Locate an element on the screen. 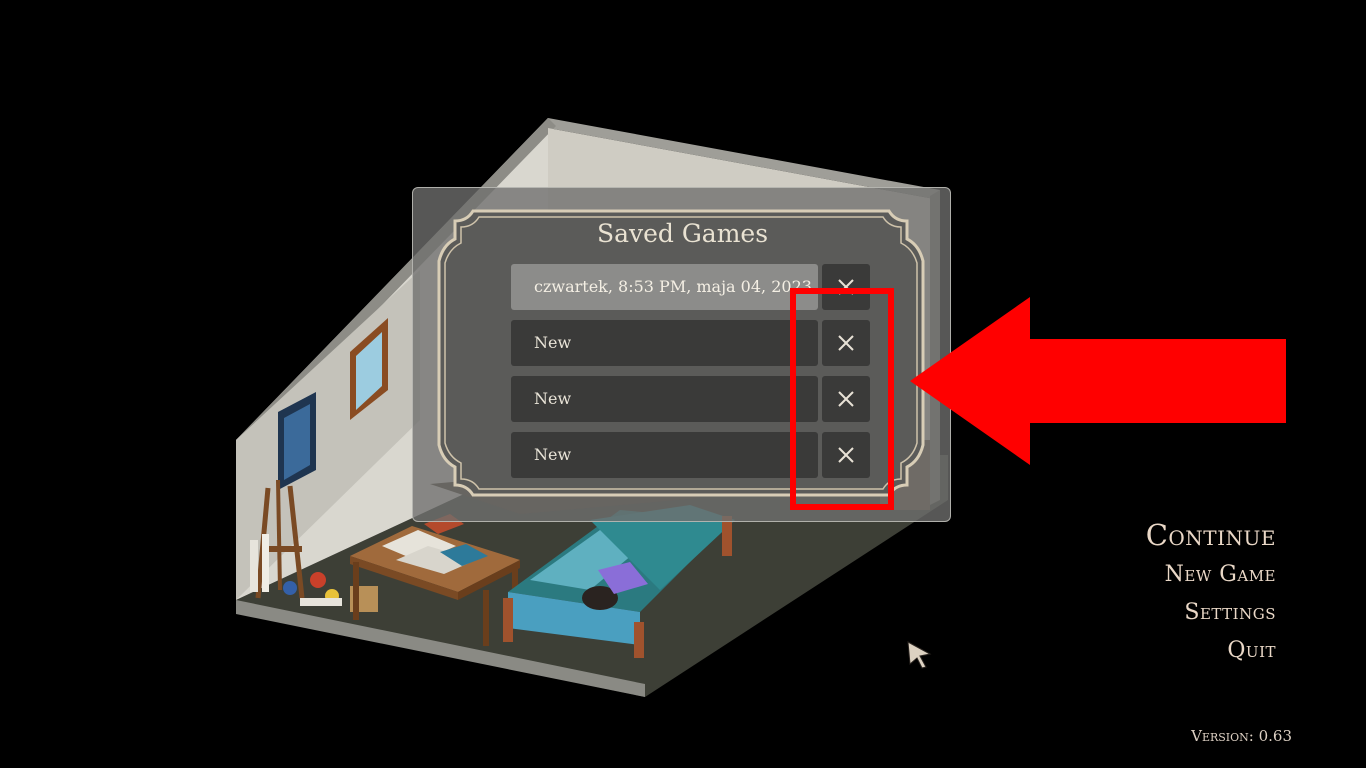  save-slot-1: czwartek, 8:53 PM, maja 04, 2023 is located at coordinates (664, 287).